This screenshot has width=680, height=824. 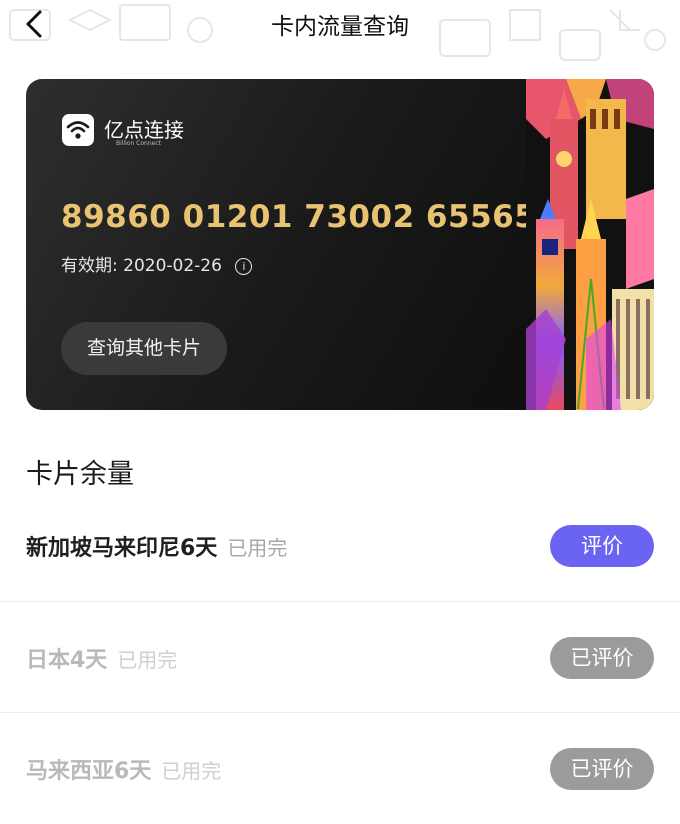 What do you see at coordinates (244, 266) in the screenshot?
I see `info-icon: i` at bounding box center [244, 266].